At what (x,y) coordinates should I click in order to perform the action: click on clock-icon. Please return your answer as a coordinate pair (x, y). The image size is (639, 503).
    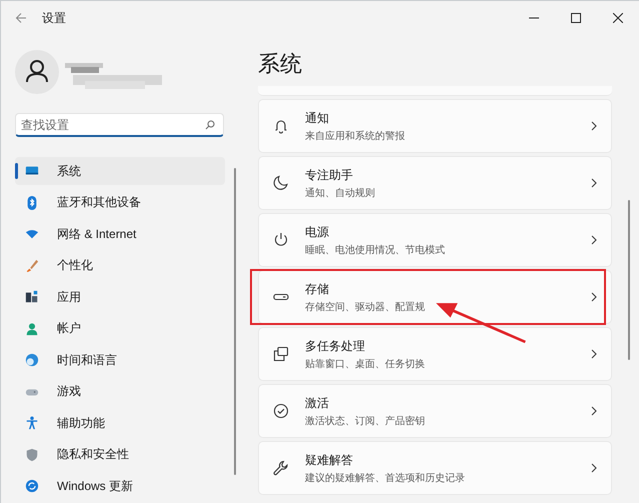
    Looking at the image, I should click on (32, 360).